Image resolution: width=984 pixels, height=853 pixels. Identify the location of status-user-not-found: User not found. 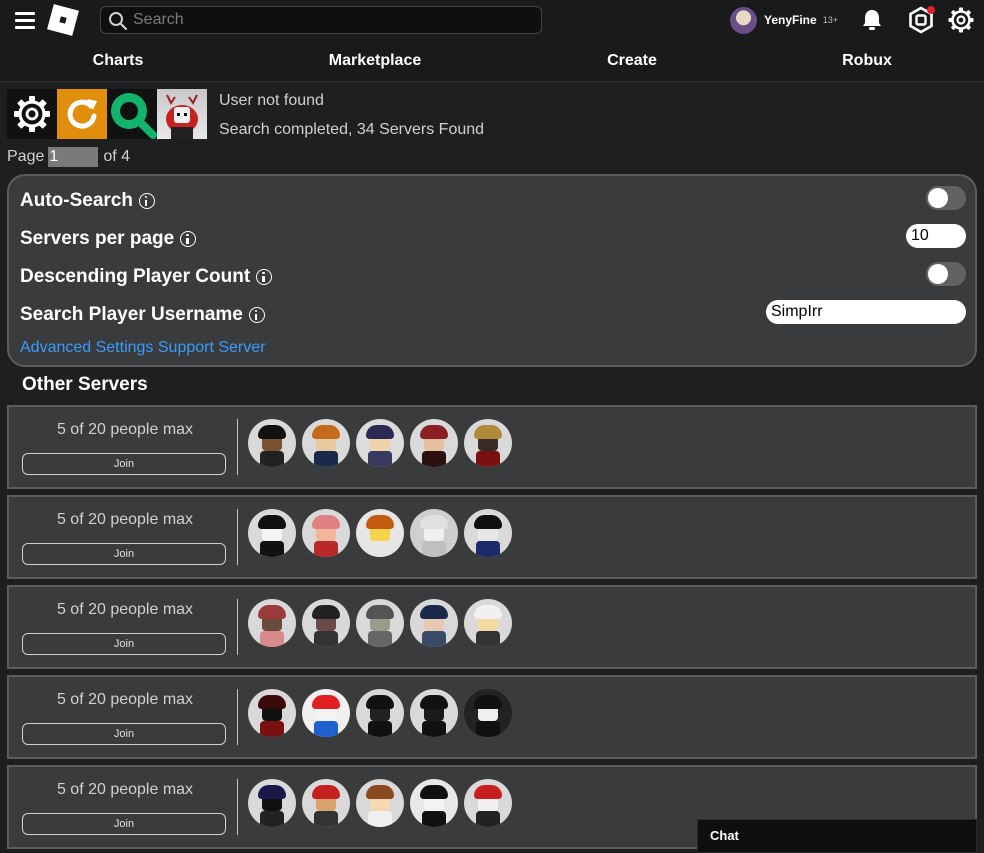
(271, 100).